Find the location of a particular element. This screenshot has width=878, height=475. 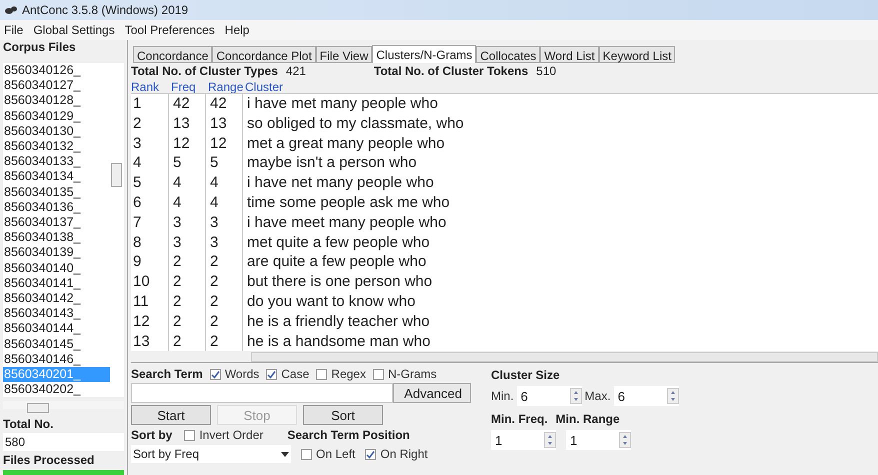

tab: Word List is located at coordinates (569, 54).